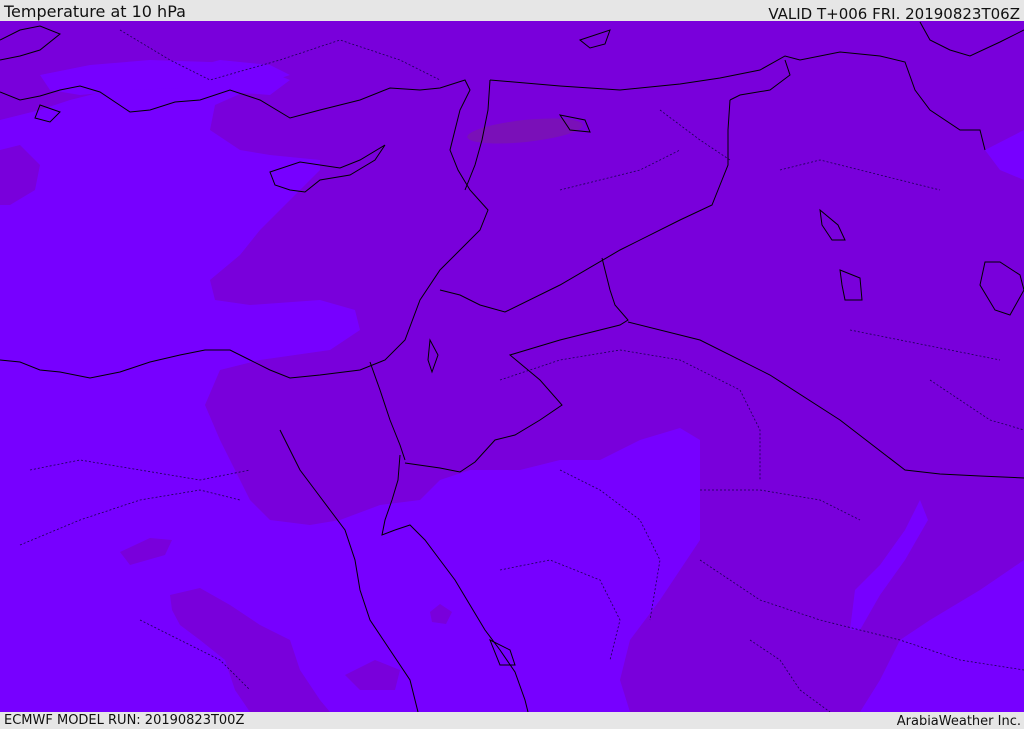 Image resolution: width=1024 pixels, height=729 pixels. I want to click on model-run: ECMWF MODEL RUN: 20190823T00Z, so click(124, 720).